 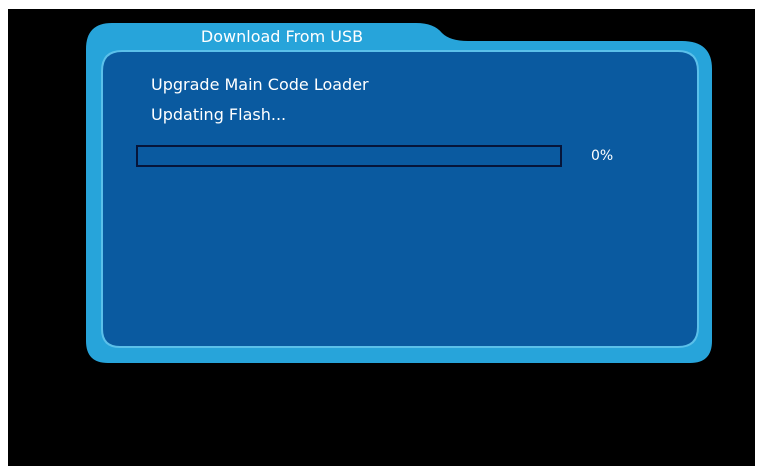 What do you see at coordinates (349, 156) in the screenshot?
I see `progress-bar` at bounding box center [349, 156].